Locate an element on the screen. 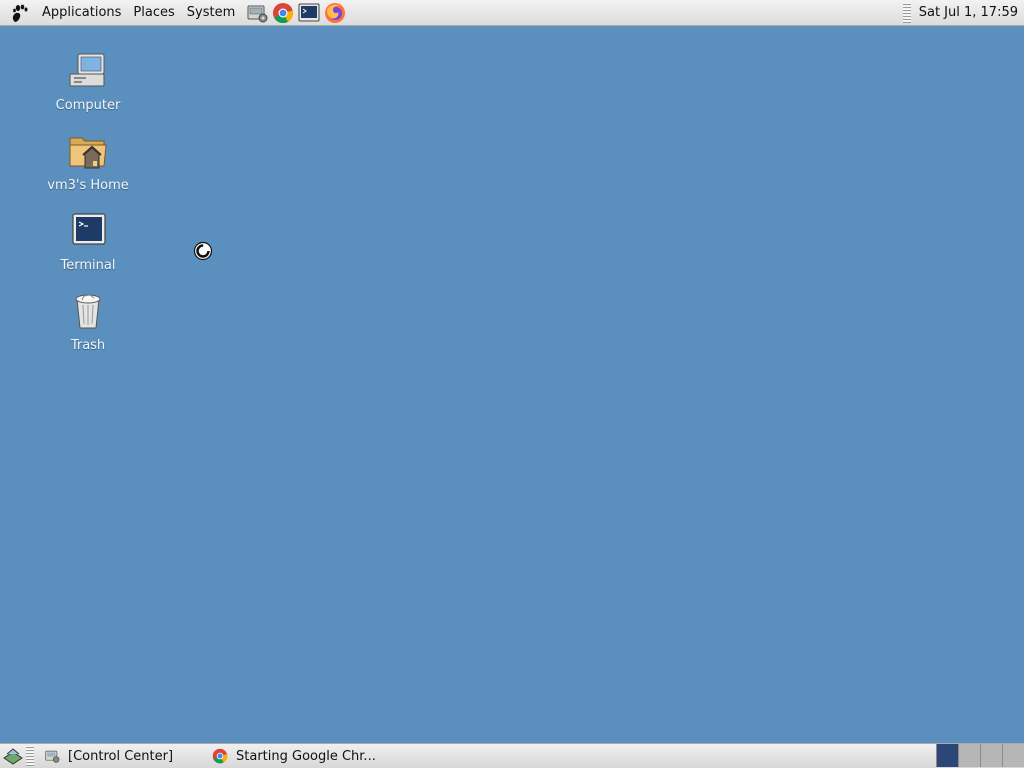 The height and width of the screenshot is (768, 1024). task-control-center: [Control Center] is located at coordinates (116, 756).